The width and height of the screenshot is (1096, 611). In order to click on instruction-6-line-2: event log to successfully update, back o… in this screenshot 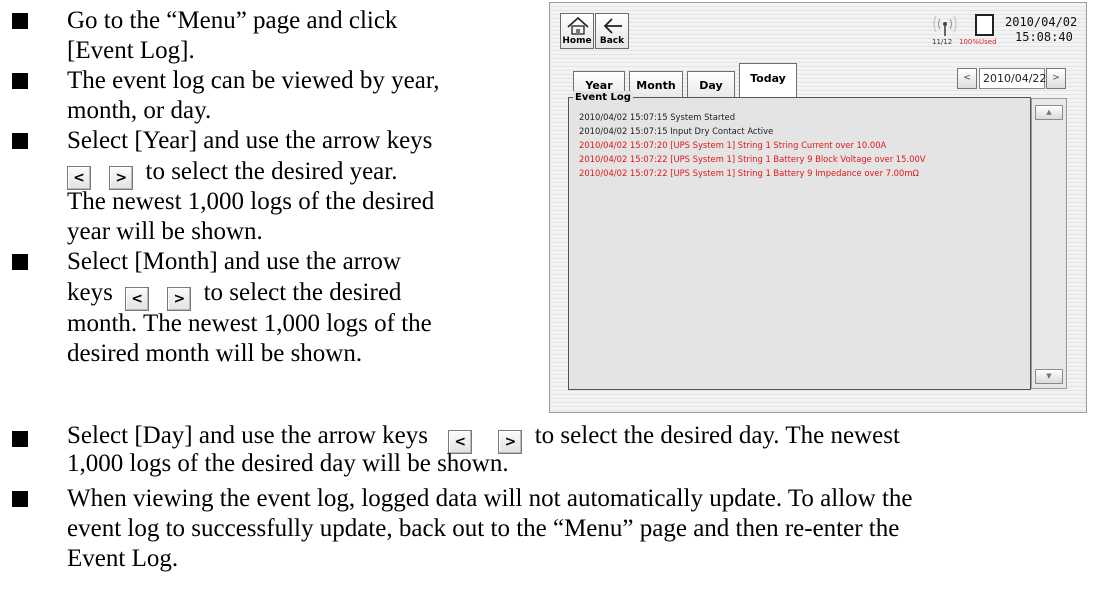, I will do `click(483, 528)`.